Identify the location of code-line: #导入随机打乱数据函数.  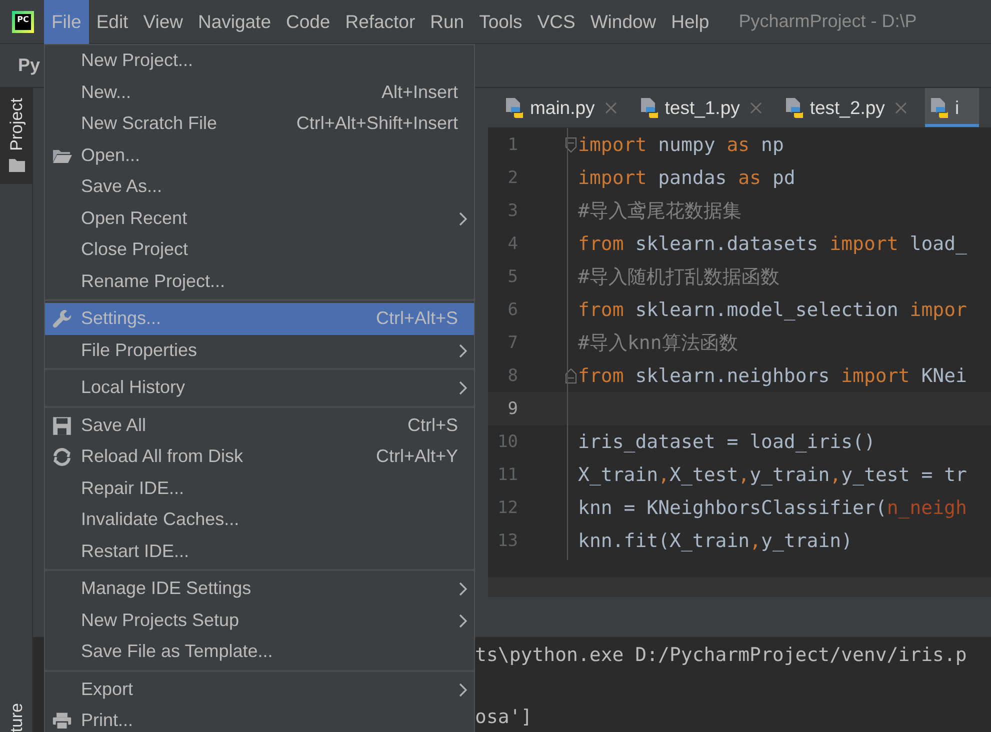
(679, 277).